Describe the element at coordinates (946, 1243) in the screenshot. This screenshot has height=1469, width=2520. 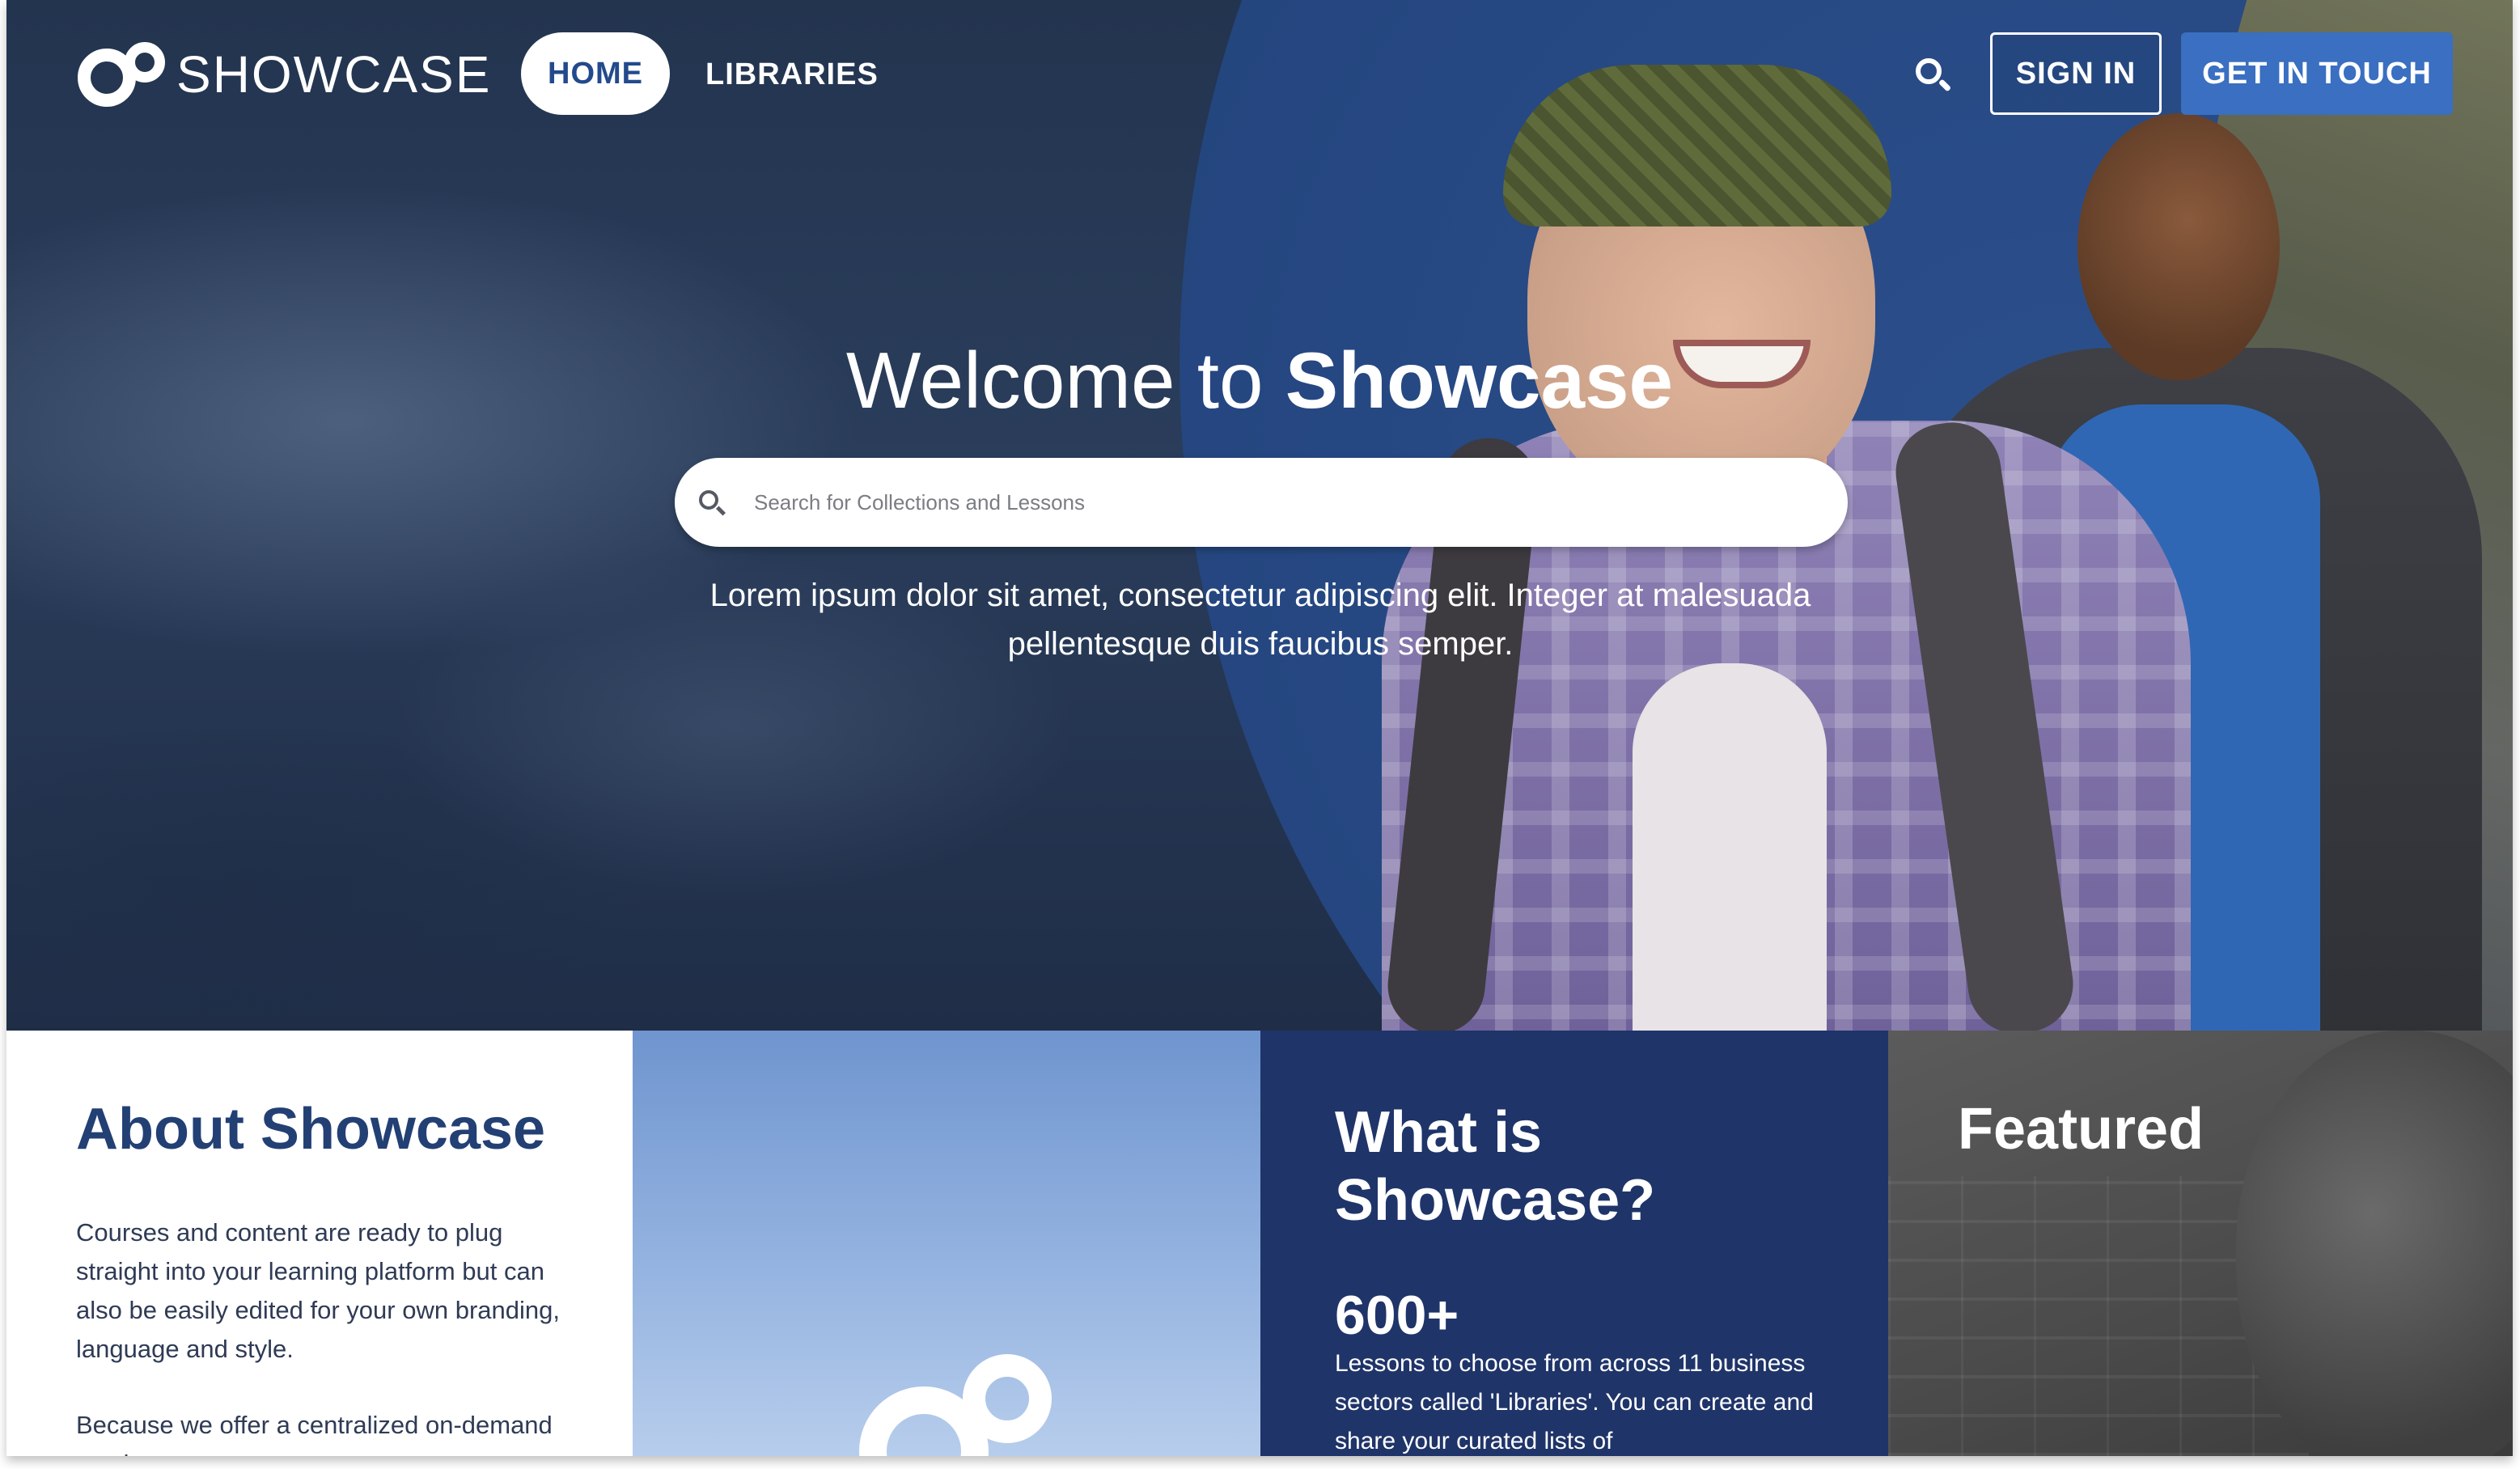
I see `sky-image-tile` at that location.